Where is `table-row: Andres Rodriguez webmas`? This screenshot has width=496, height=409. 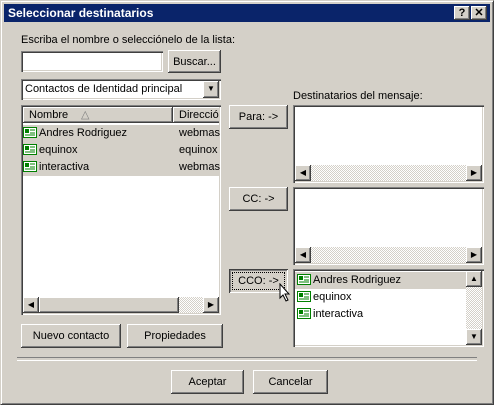
table-row: Andres Rodriguez webmas is located at coordinates (121, 133).